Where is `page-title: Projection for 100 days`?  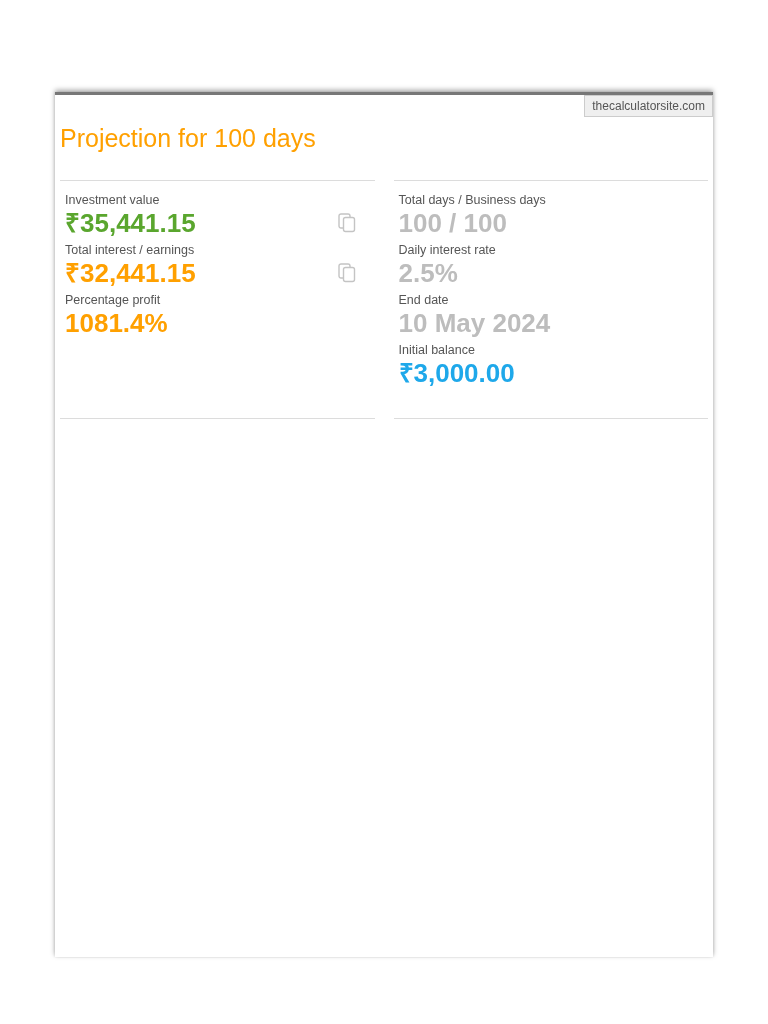
page-title: Projection for 100 days is located at coordinates (188, 138).